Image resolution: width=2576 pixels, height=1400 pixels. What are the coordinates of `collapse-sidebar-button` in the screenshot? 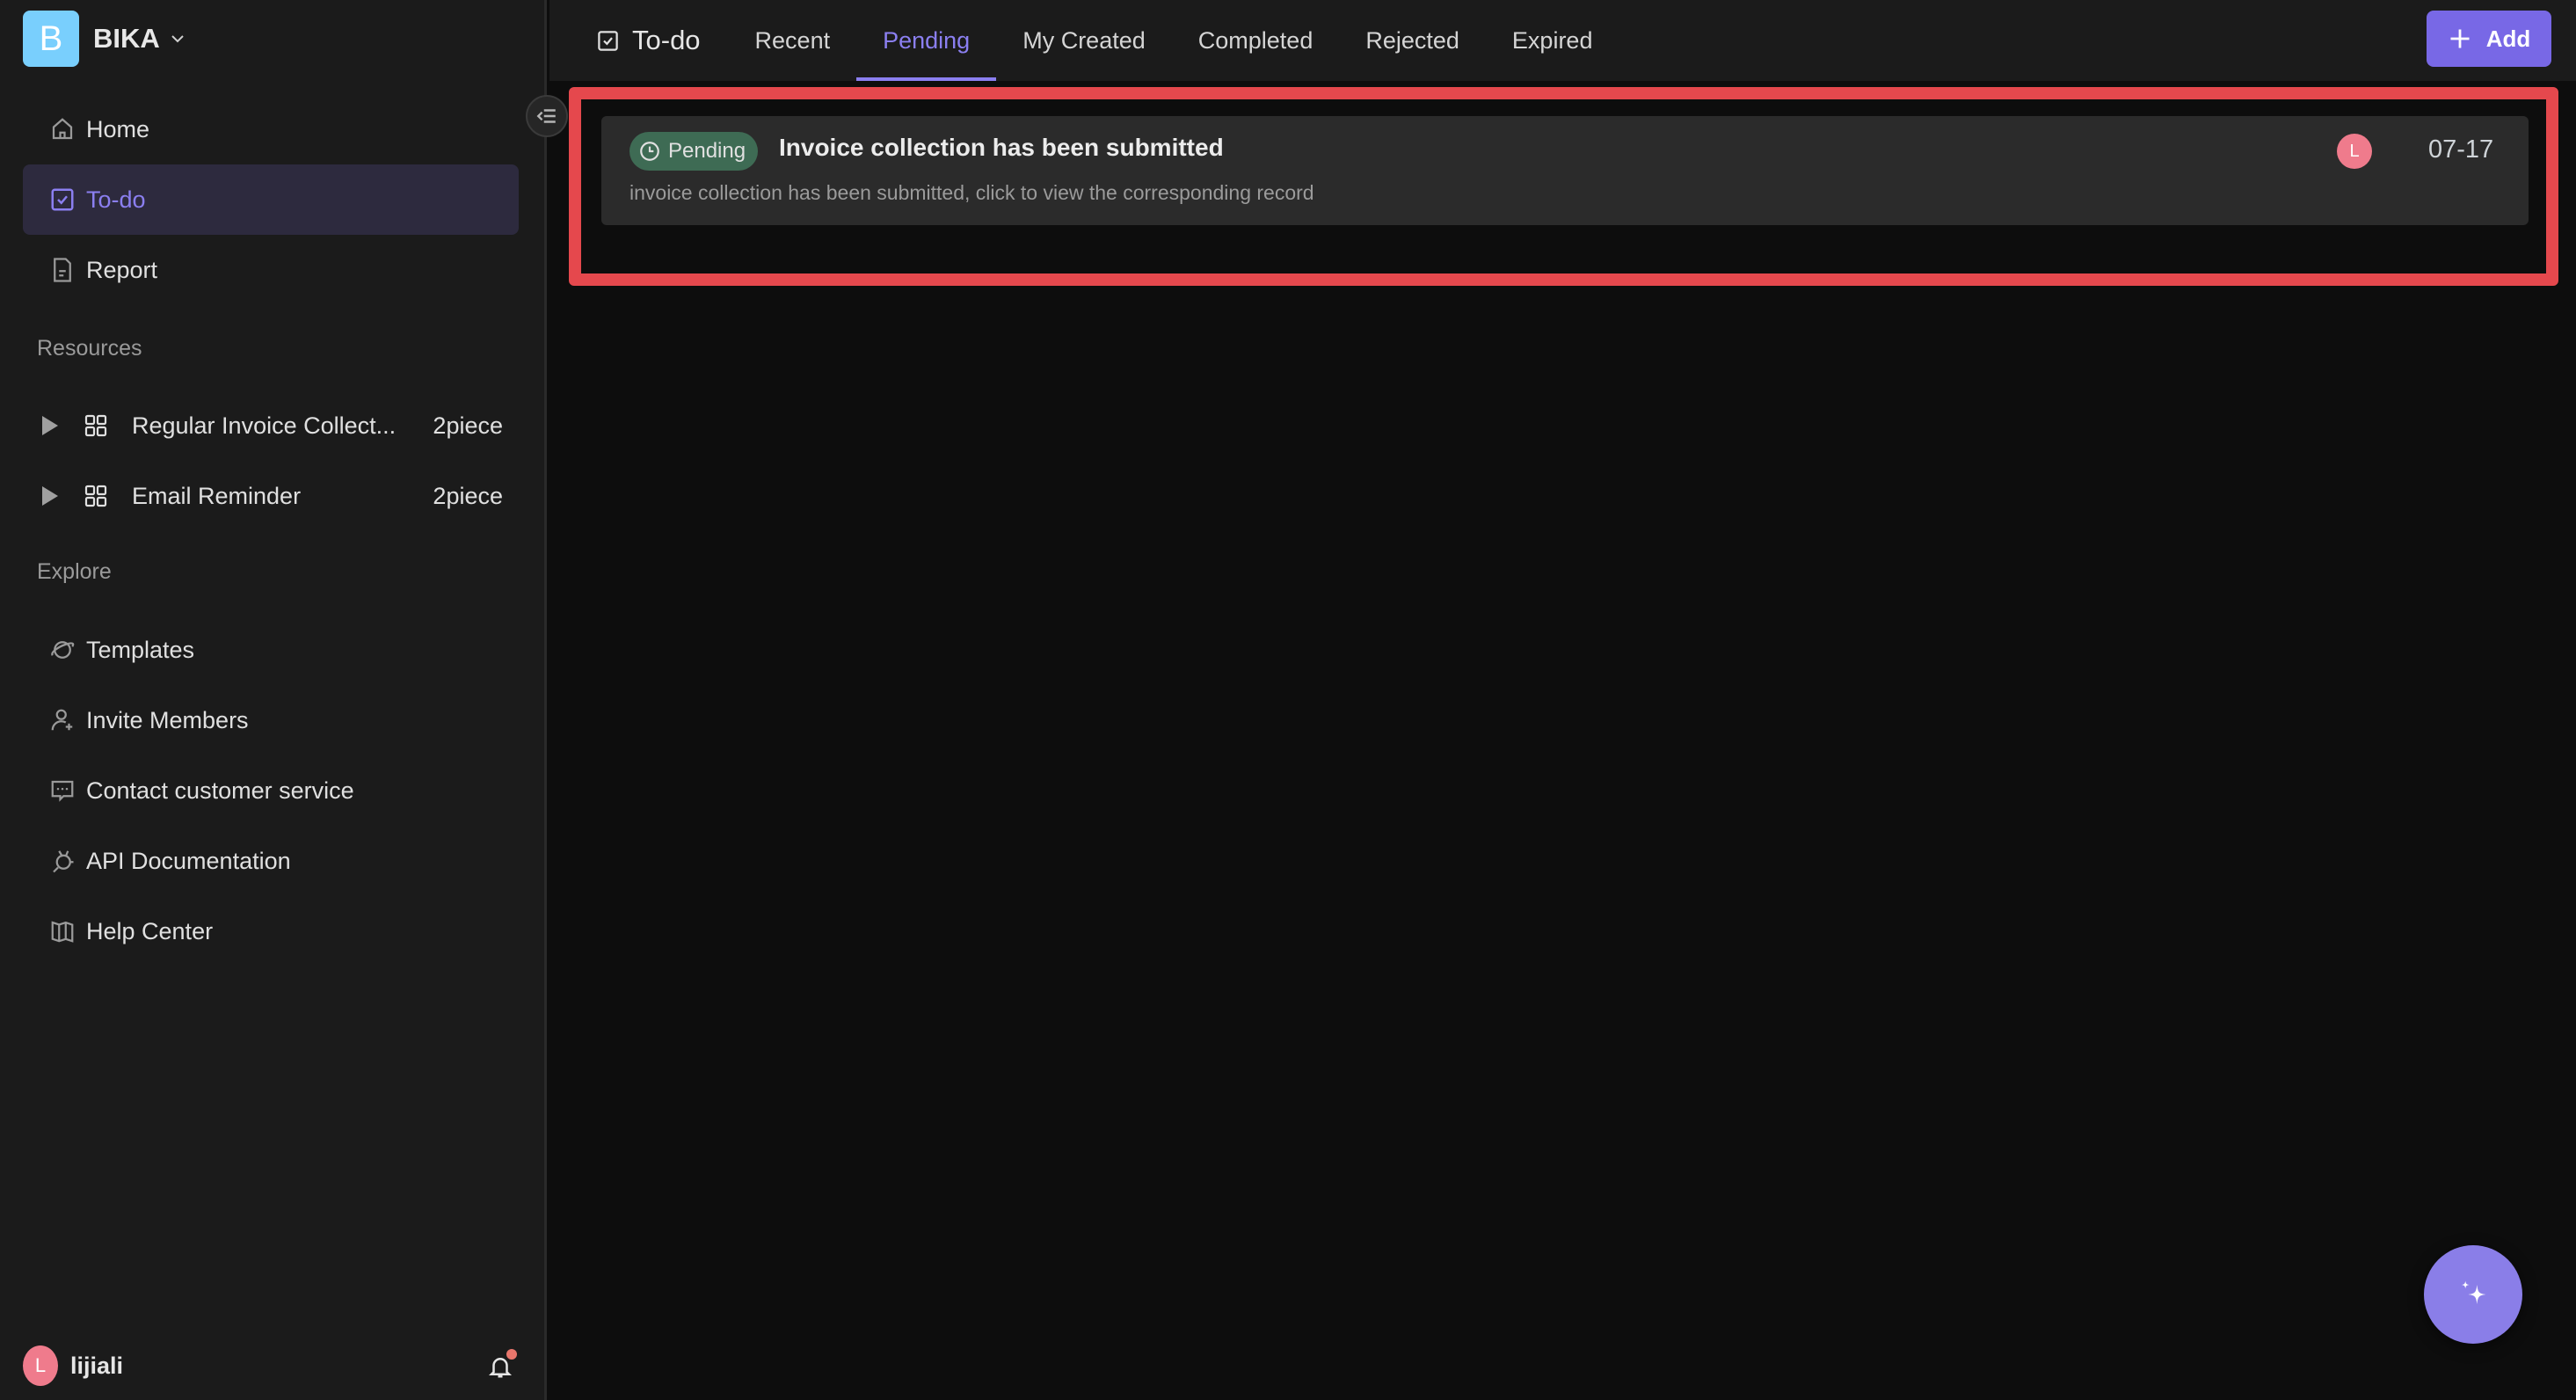 It's located at (547, 116).